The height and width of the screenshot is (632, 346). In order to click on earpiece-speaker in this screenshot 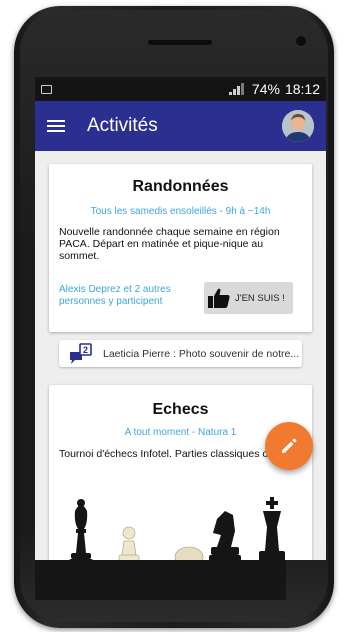, I will do `click(180, 42)`.